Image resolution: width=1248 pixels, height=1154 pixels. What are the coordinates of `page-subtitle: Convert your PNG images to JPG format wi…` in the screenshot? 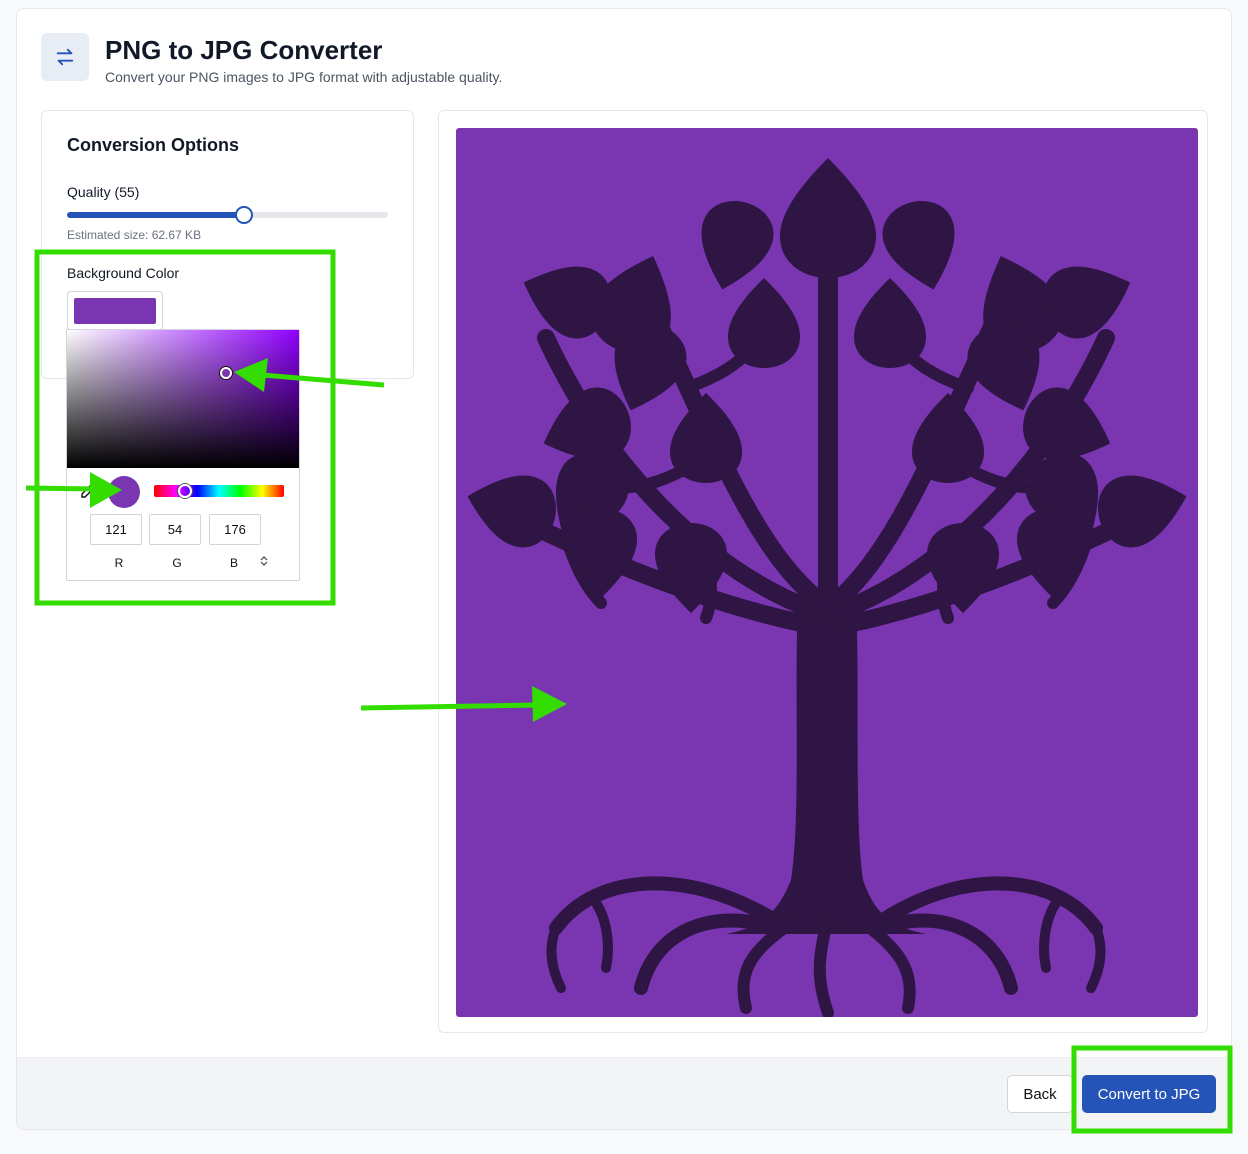 It's located at (304, 77).